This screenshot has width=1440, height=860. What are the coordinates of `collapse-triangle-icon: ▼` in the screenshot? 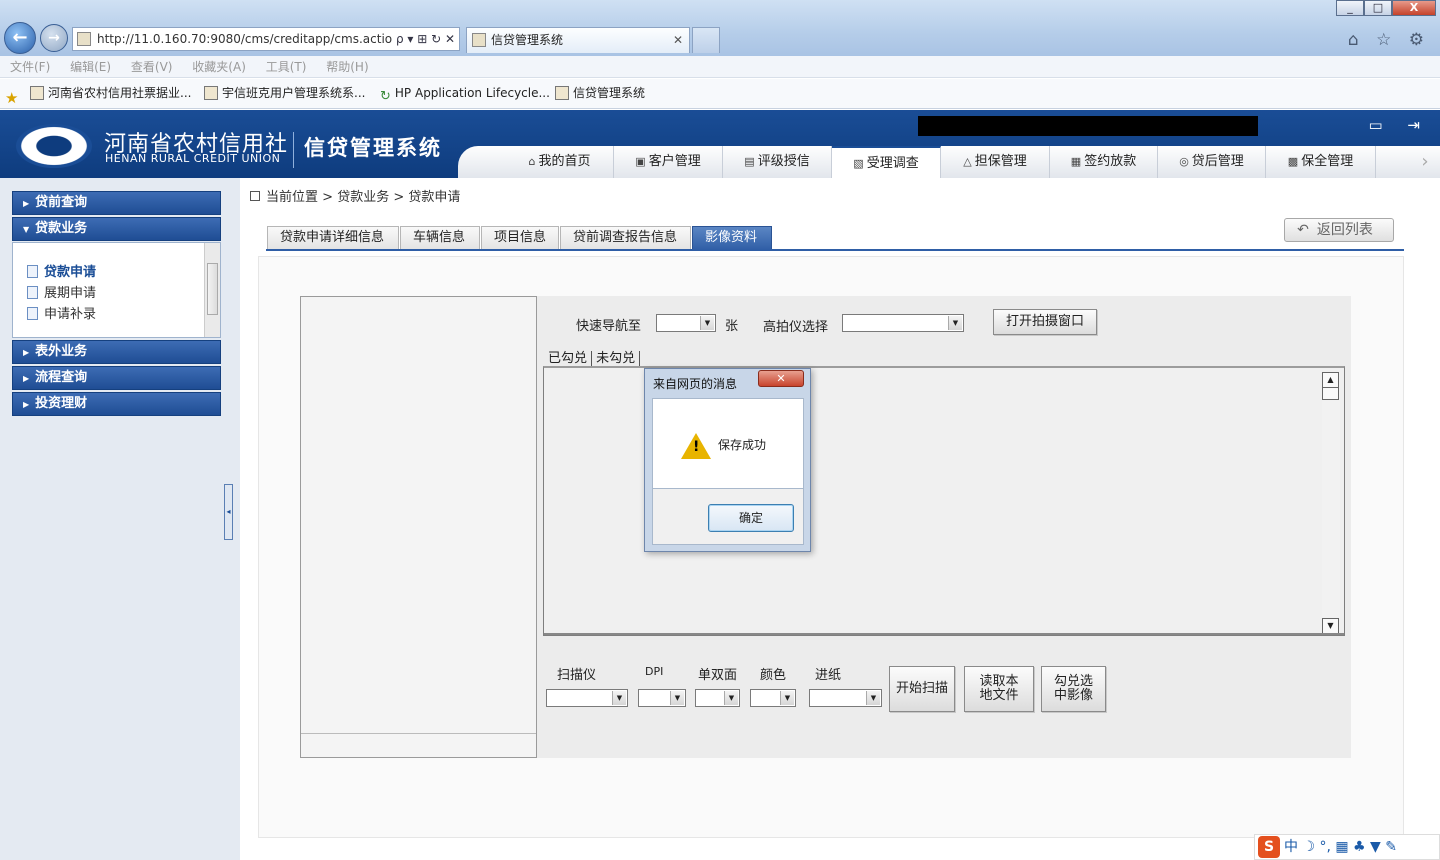 It's located at (26, 229).